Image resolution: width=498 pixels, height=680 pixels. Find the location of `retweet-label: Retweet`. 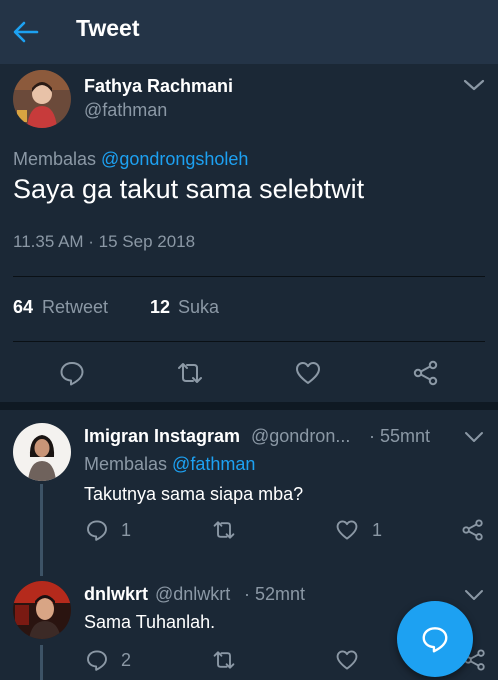

retweet-label: Retweet is located at coordinates (75, 307).